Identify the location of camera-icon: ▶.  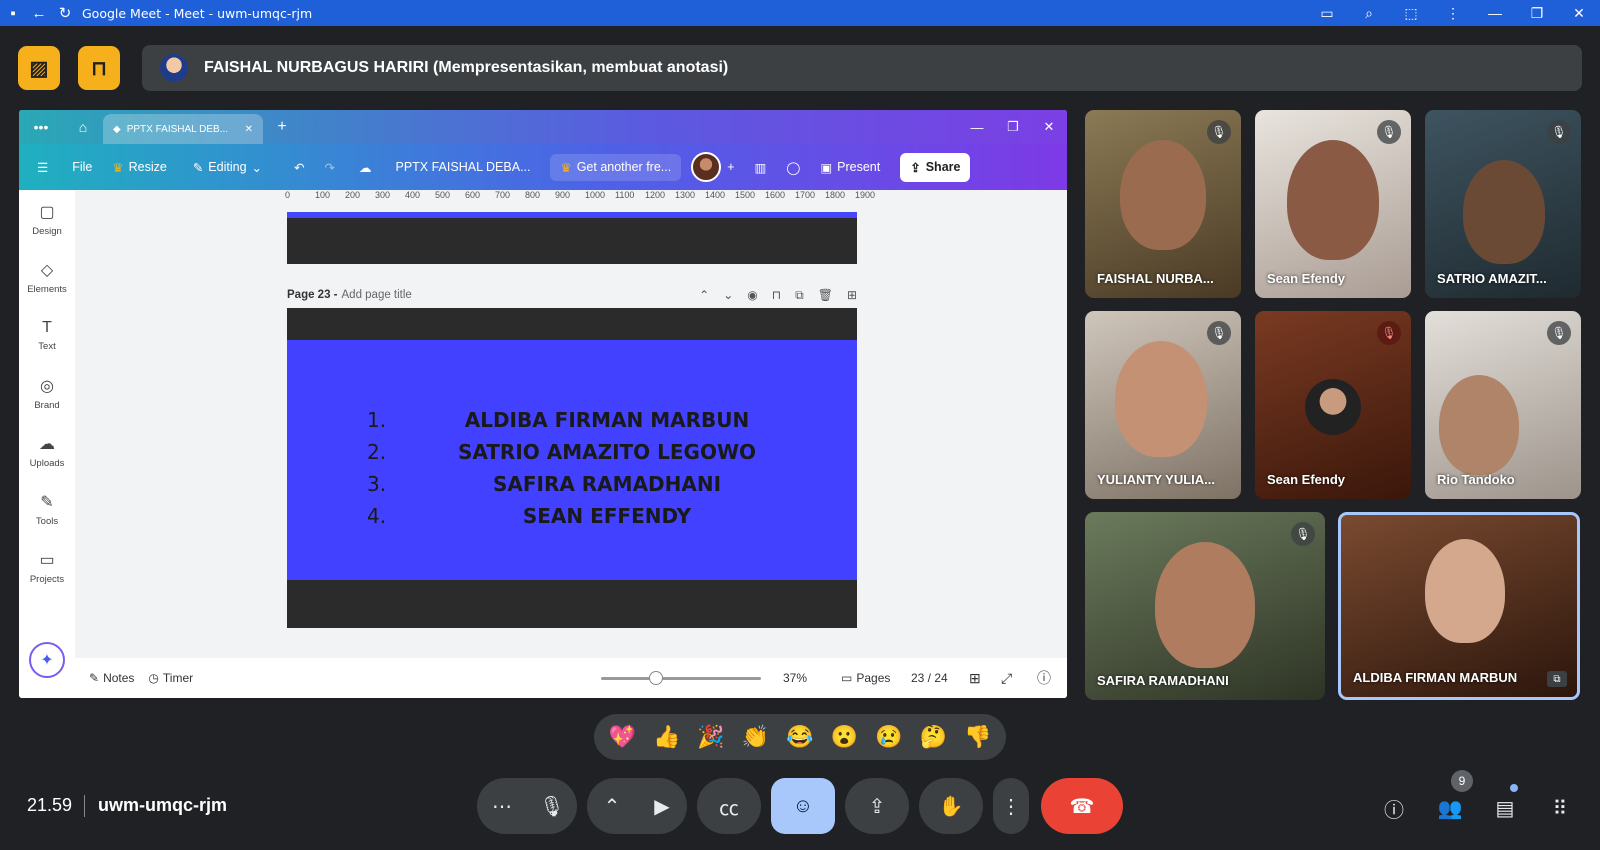
(662, 806).